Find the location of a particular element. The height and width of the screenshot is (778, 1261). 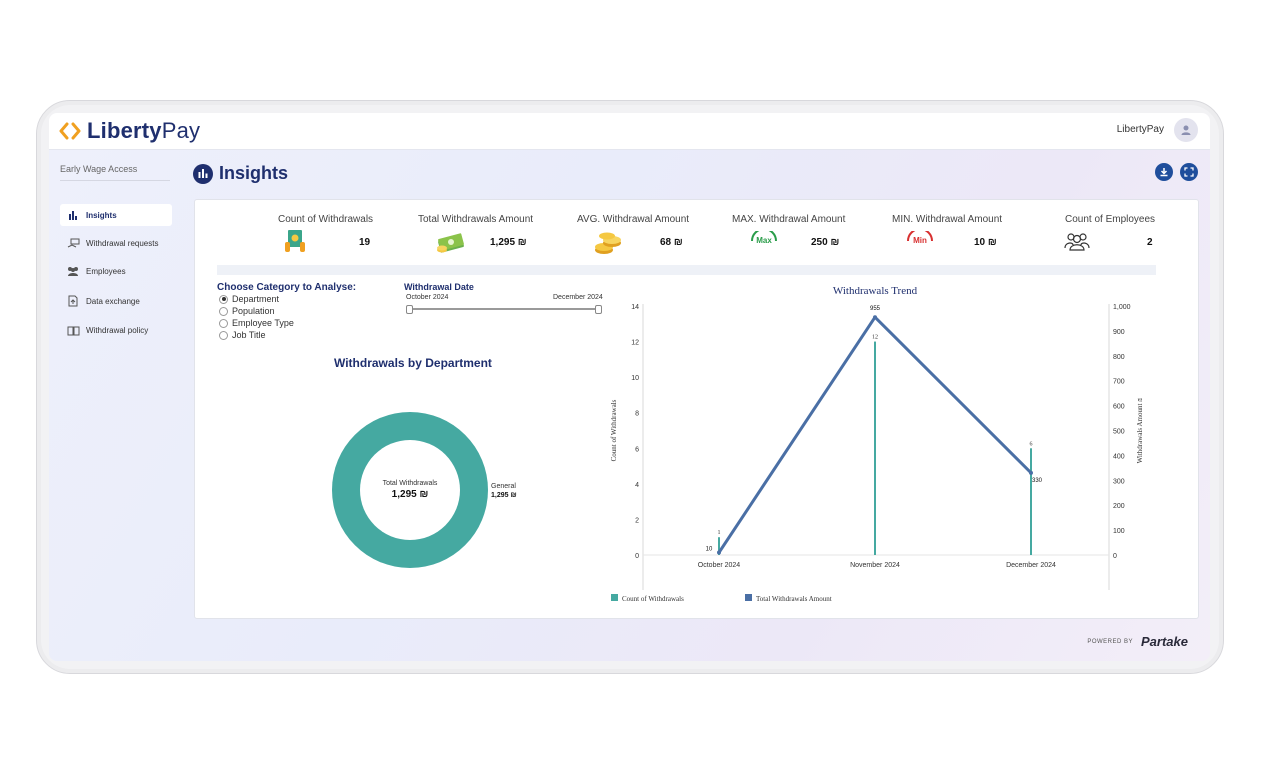

line-data-label: 955 is located at coordinates (875, 309).